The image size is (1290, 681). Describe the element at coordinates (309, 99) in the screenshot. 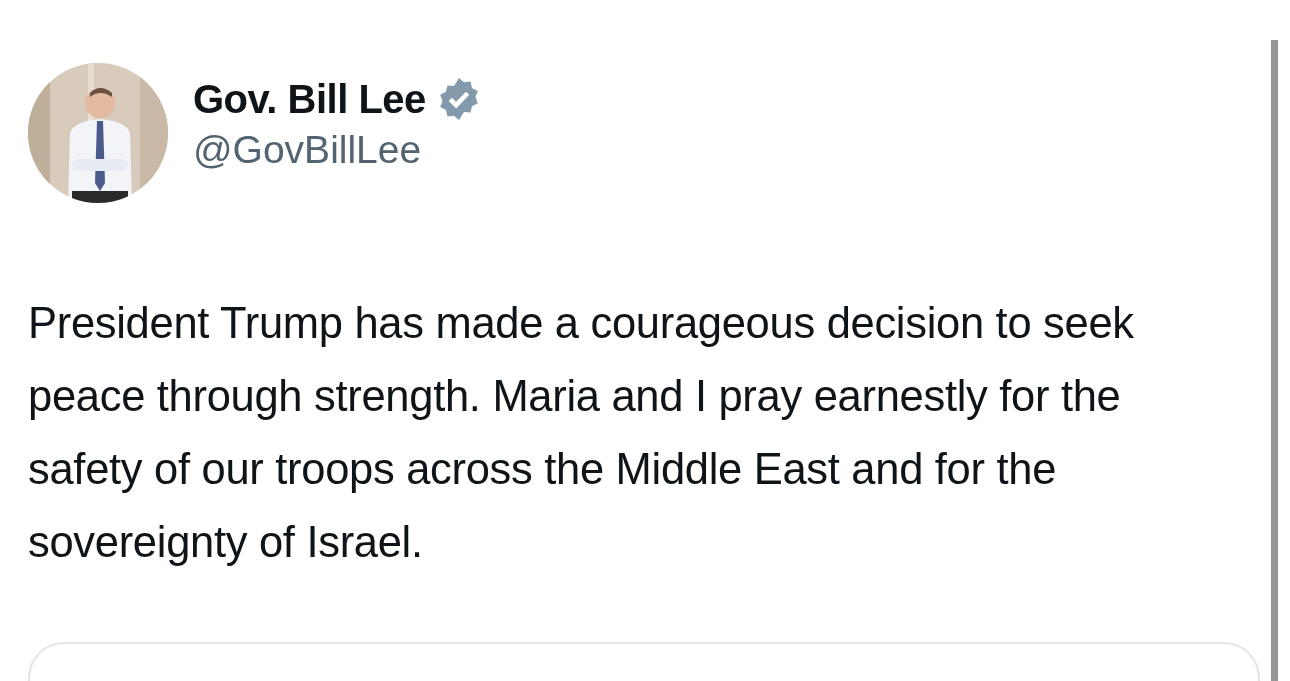

I see `author-name: Gov. Bill Lee` at that location.